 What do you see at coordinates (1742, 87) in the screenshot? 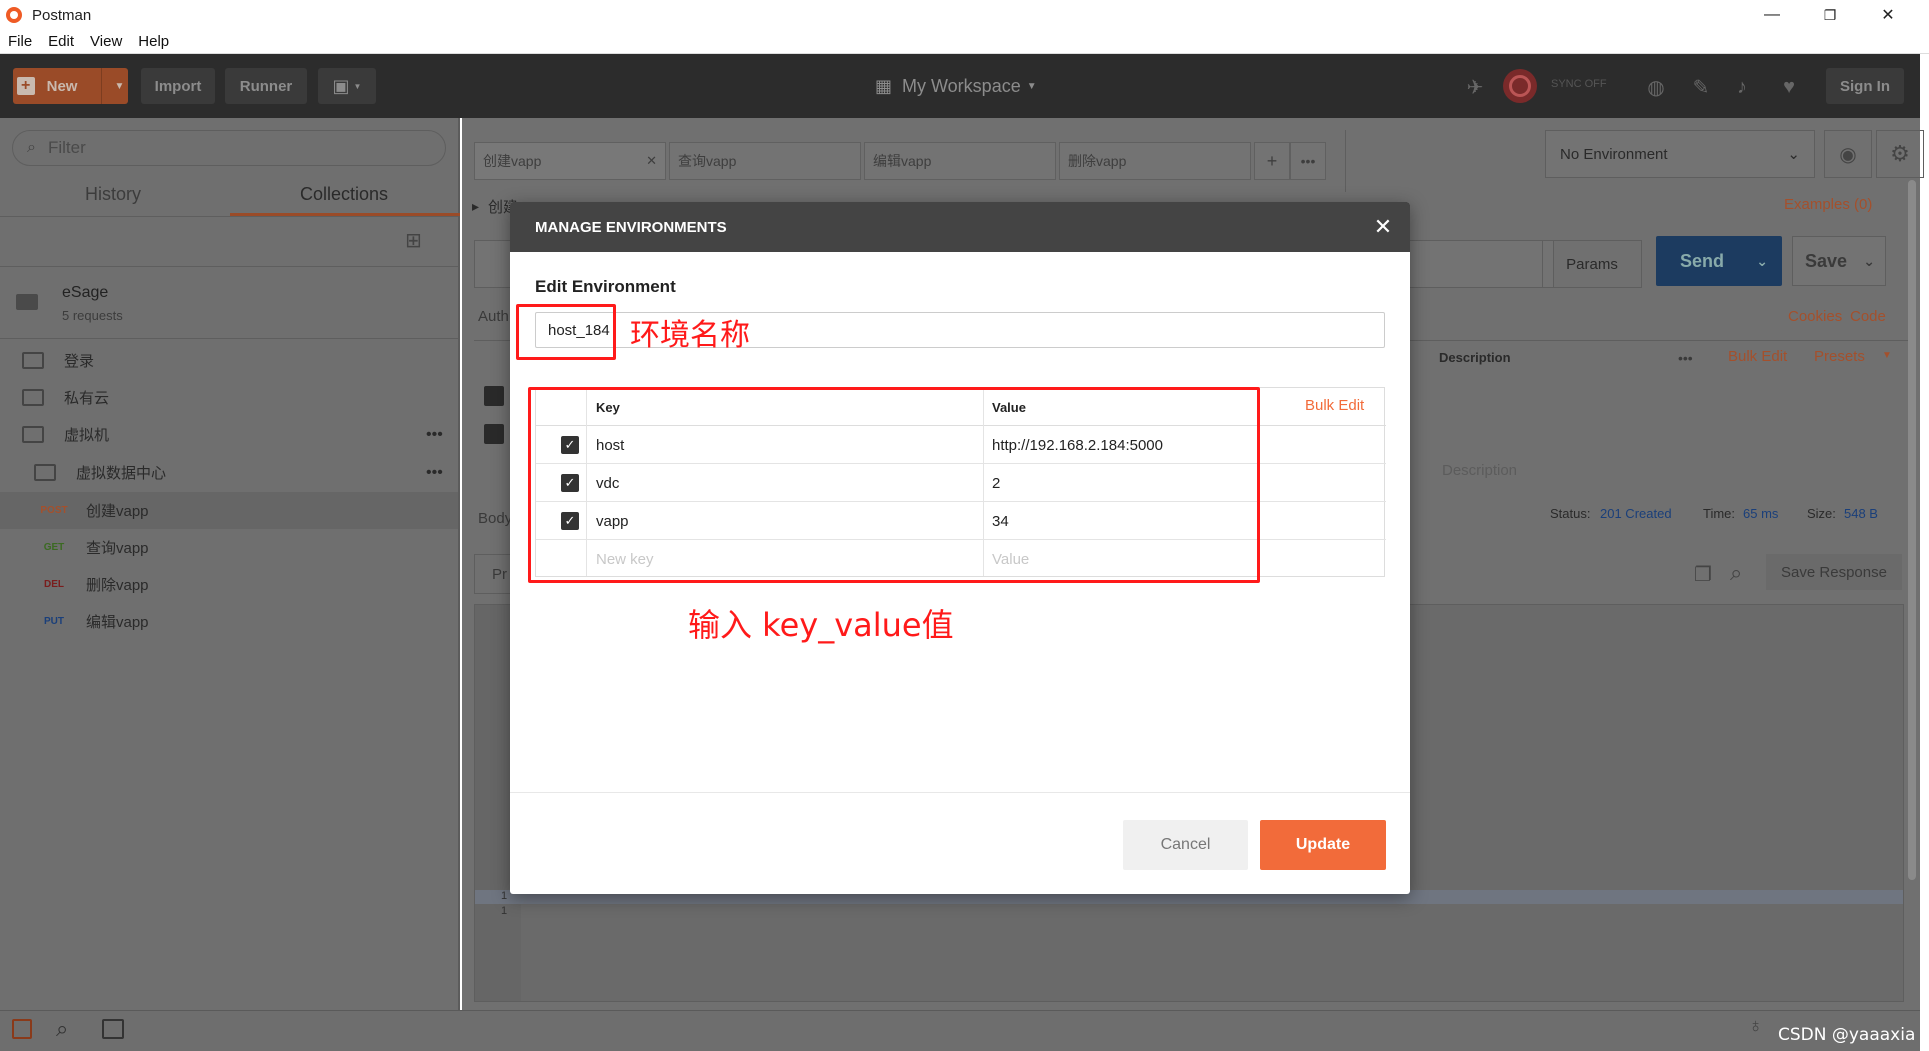
I see `bell-icon: ♪` at bounding box center [1742, 87].